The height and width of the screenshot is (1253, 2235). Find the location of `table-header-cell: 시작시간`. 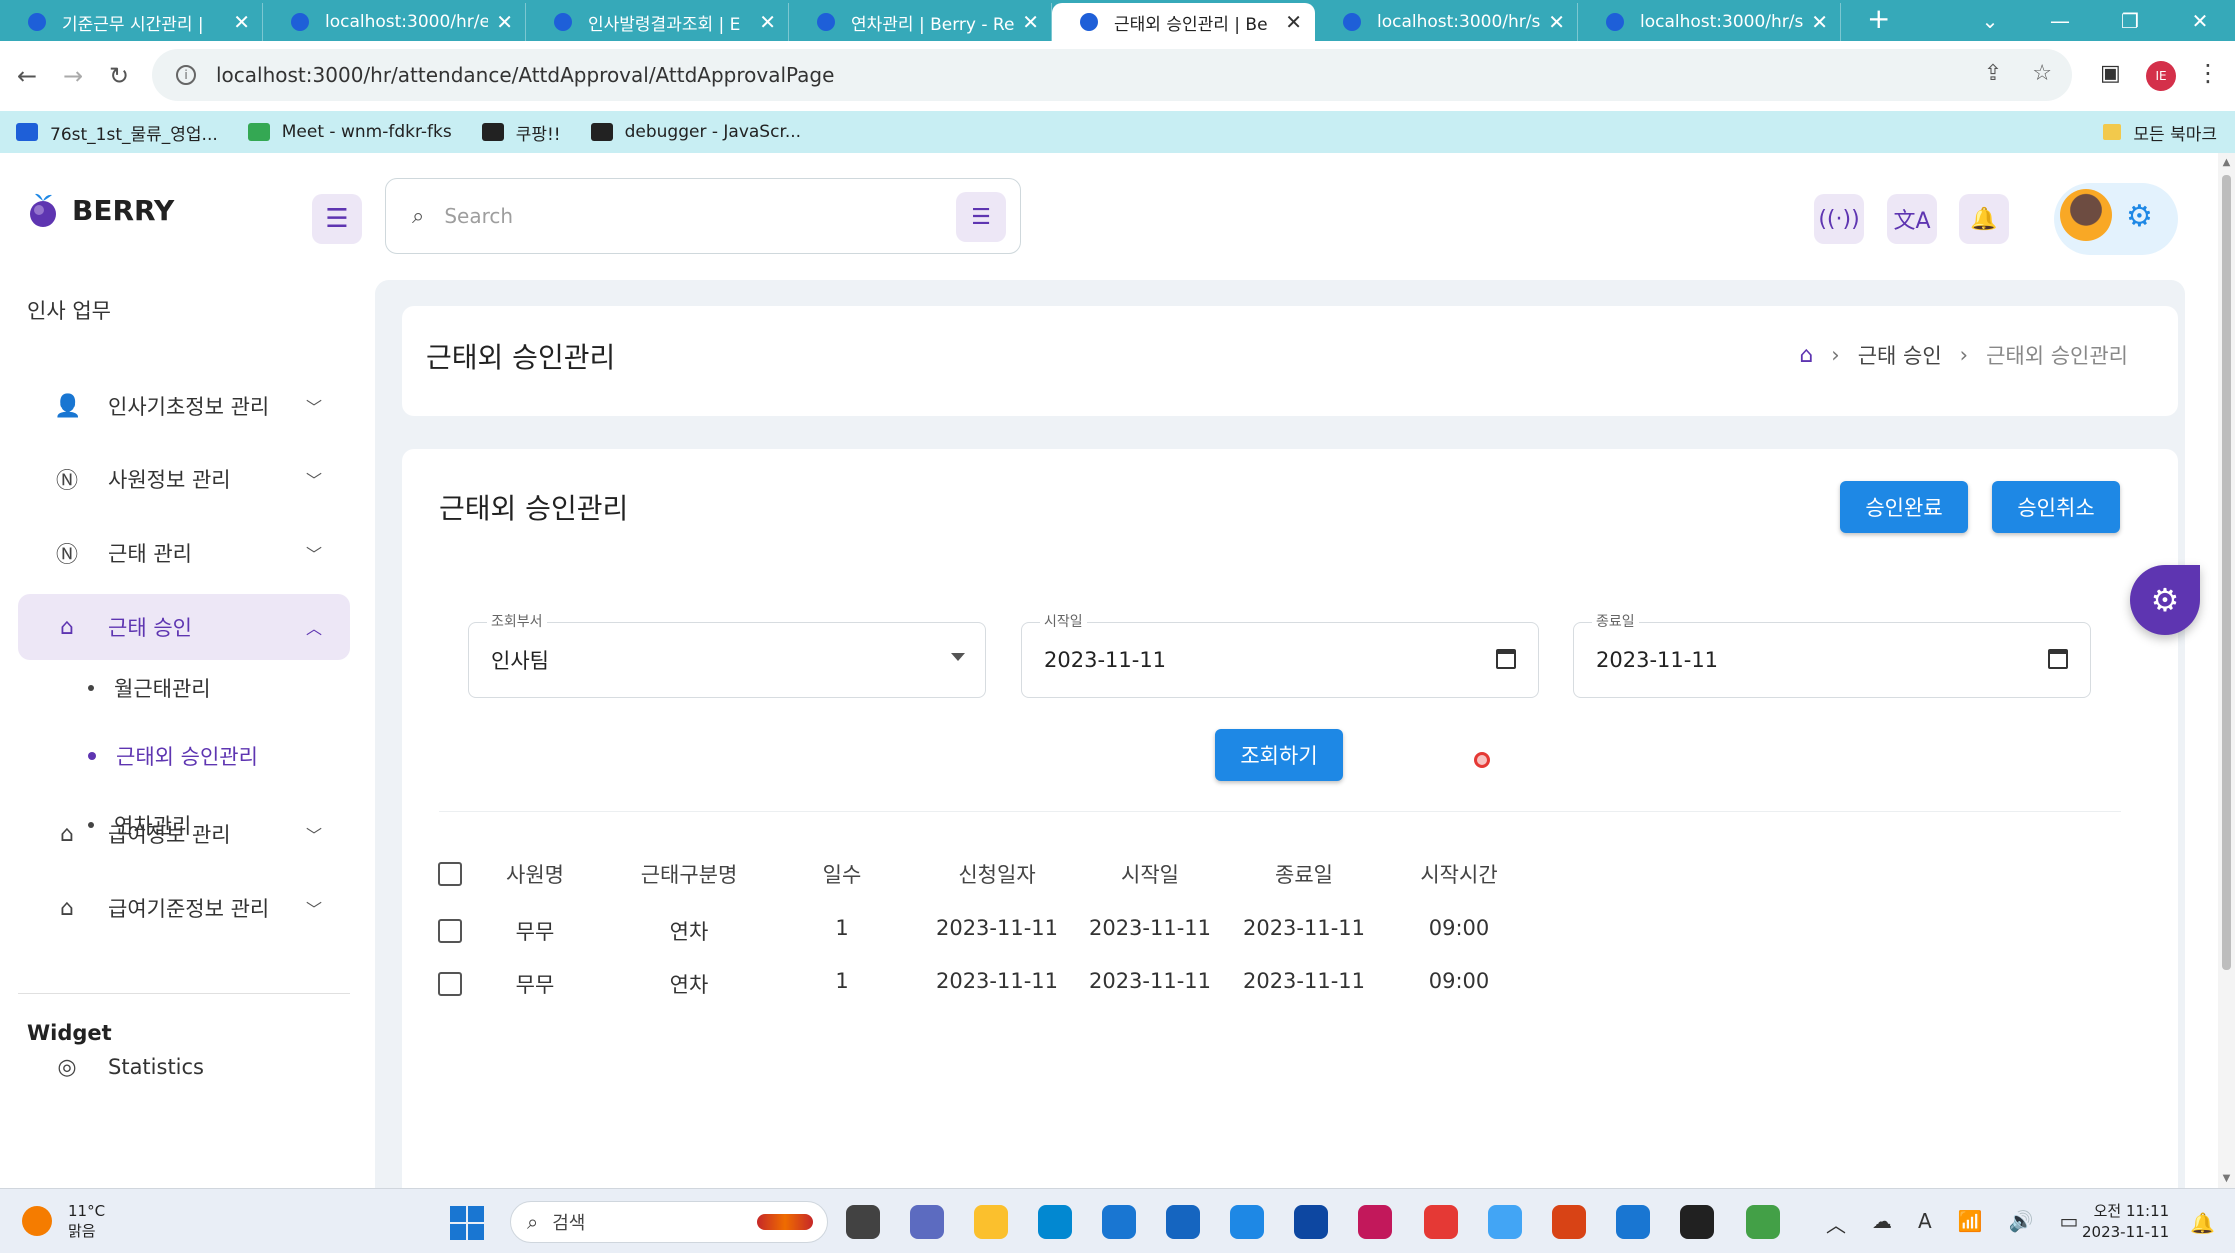

table-header-cell: 시작시간 is located at coordinates (1458, 874).